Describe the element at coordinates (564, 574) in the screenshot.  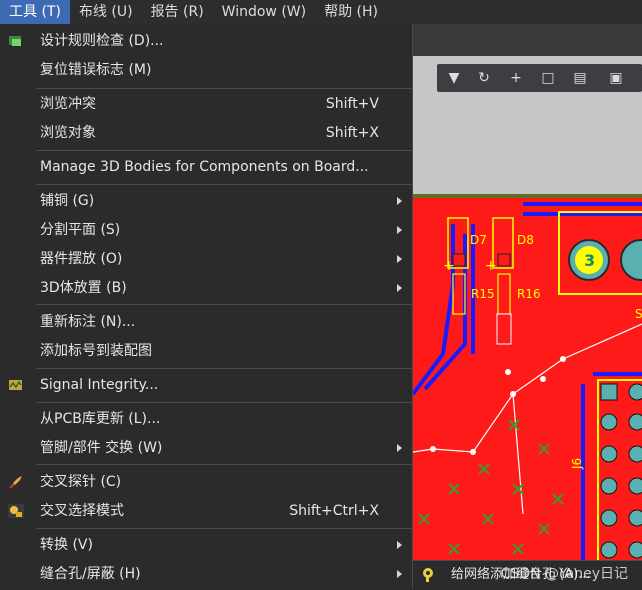
I see `watermark: CSDN @Yaney日记` at that location.